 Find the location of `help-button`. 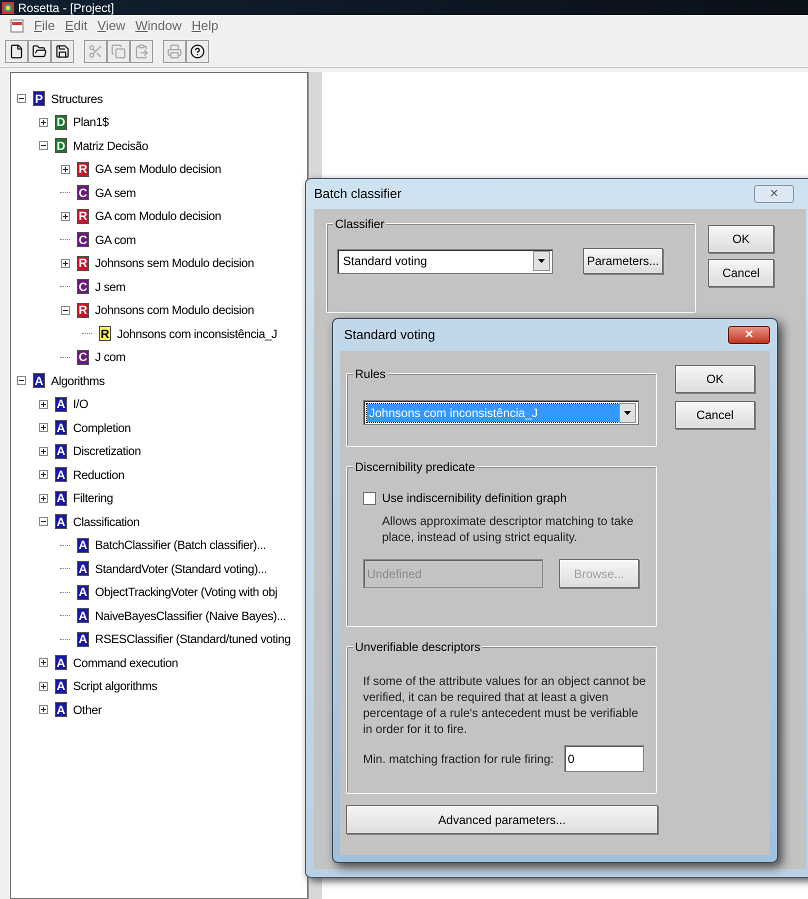

help-button is located at coordinates (197, 51).